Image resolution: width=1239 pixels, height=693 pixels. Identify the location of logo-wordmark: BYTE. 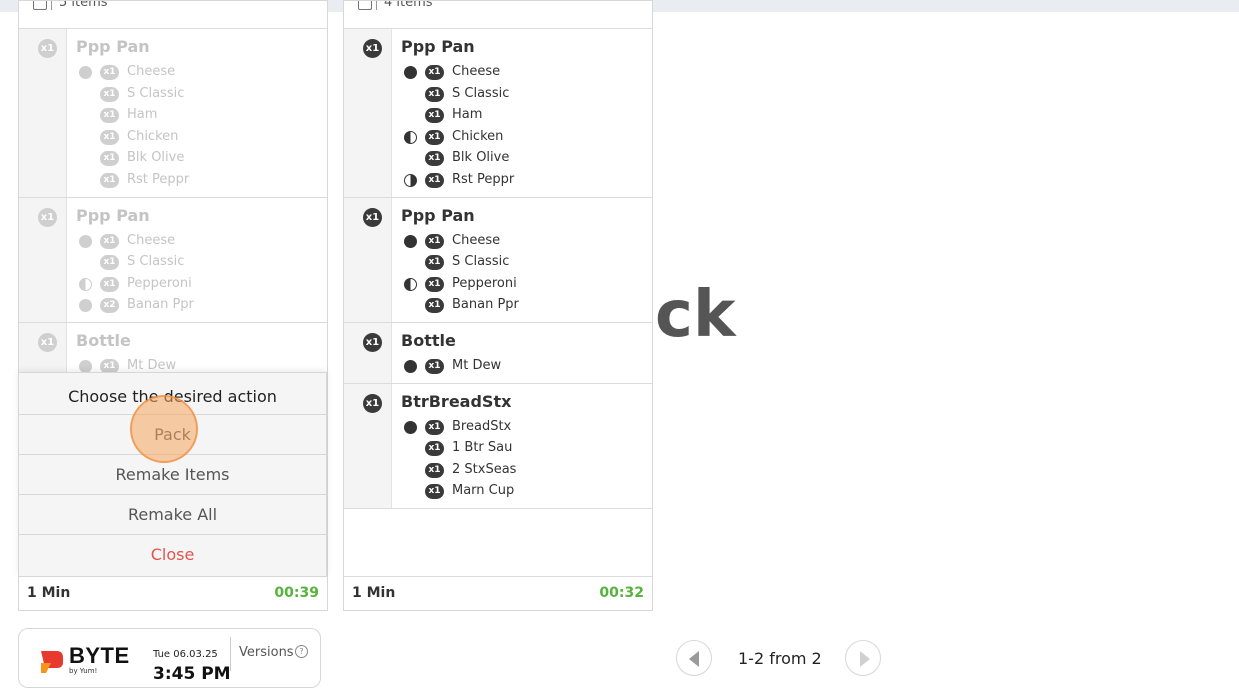
(99, 655).